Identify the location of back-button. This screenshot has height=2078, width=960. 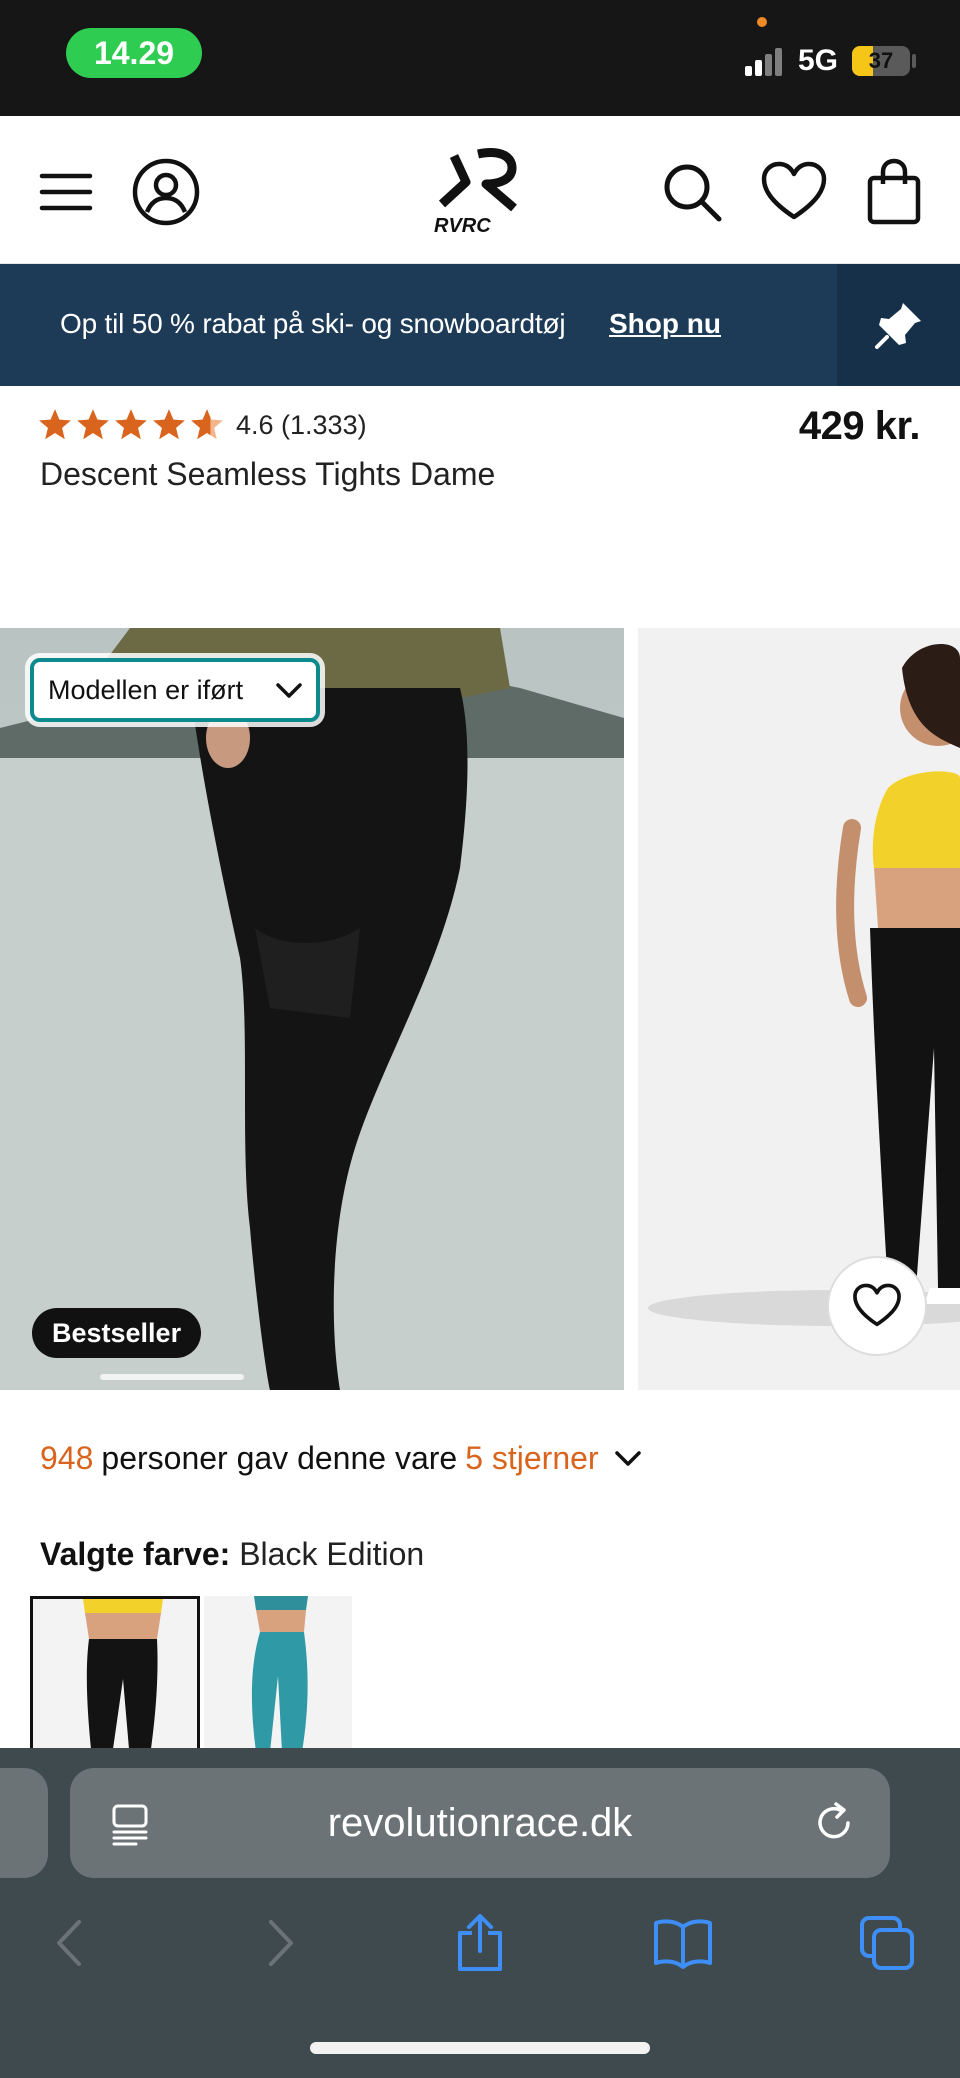
(71, 1943).